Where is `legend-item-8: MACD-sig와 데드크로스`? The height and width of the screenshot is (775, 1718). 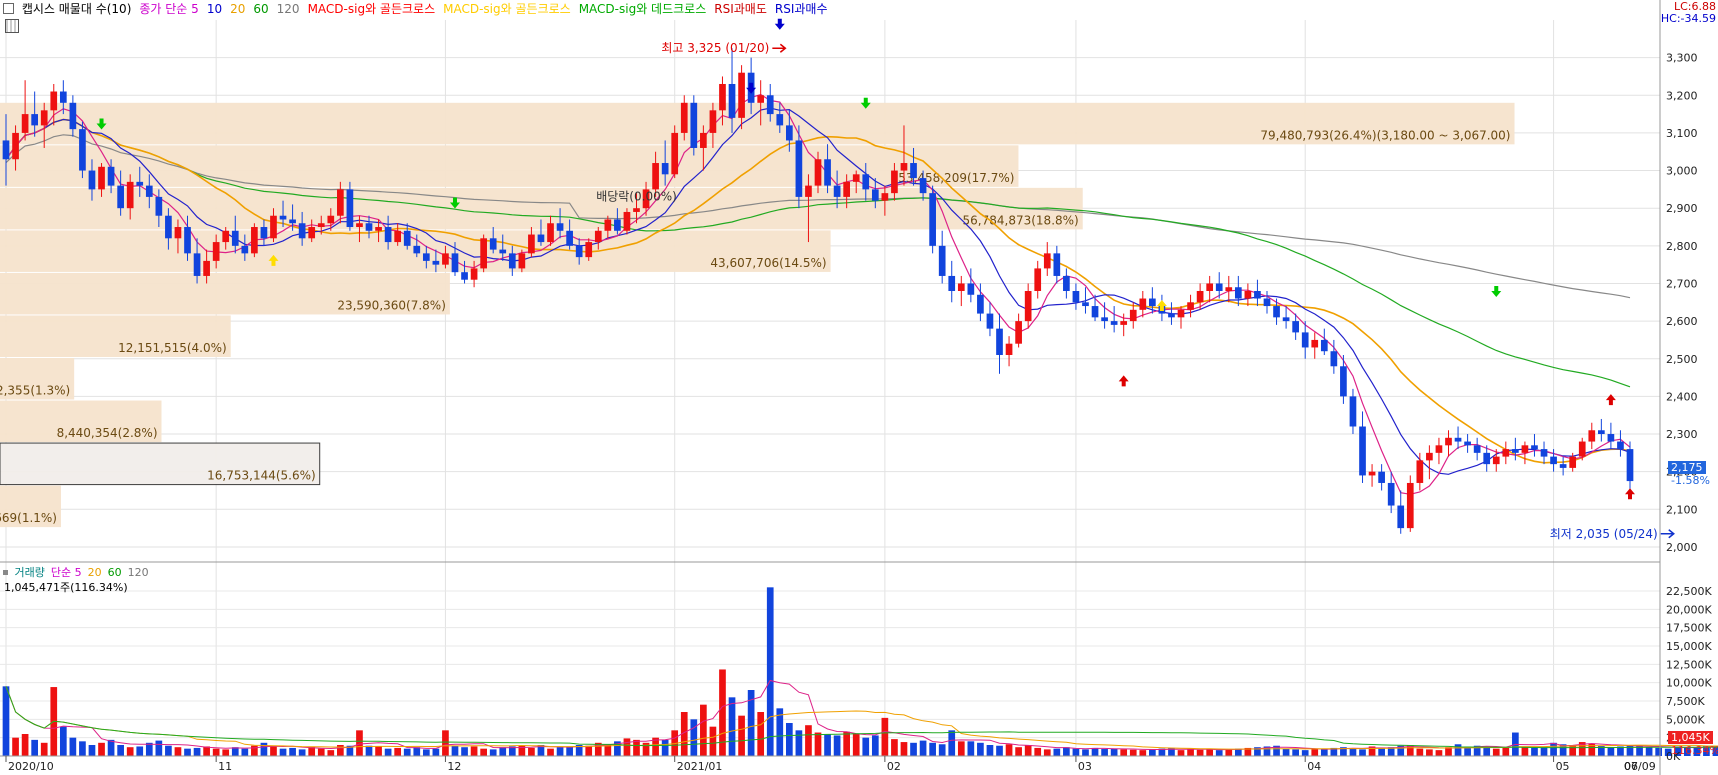
legend-item-8: MACD-sig와 데드크로스 is located at coordinates (643, 9).